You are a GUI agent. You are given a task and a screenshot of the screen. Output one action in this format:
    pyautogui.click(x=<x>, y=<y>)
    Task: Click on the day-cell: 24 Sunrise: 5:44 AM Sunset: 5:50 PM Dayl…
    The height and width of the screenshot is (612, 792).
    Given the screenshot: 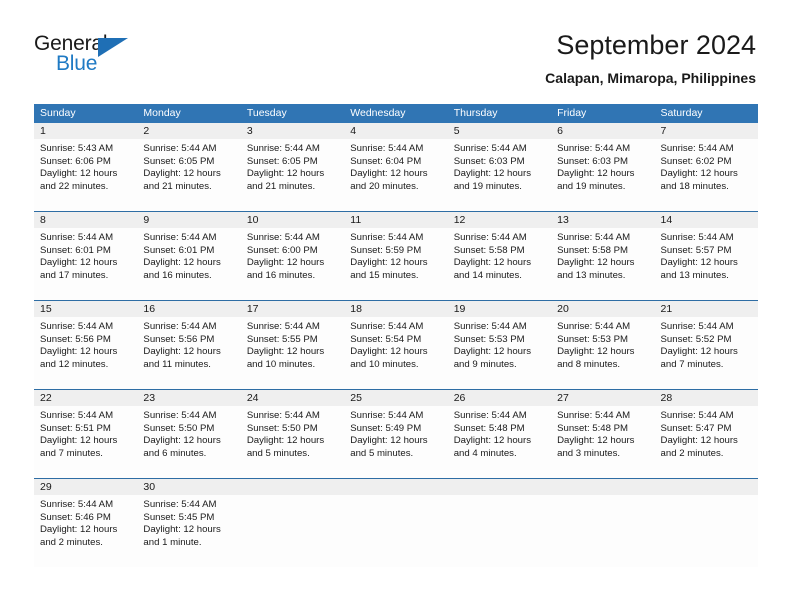 What is the action you would take?
    pyautogui.click(x=292, y=434)
    